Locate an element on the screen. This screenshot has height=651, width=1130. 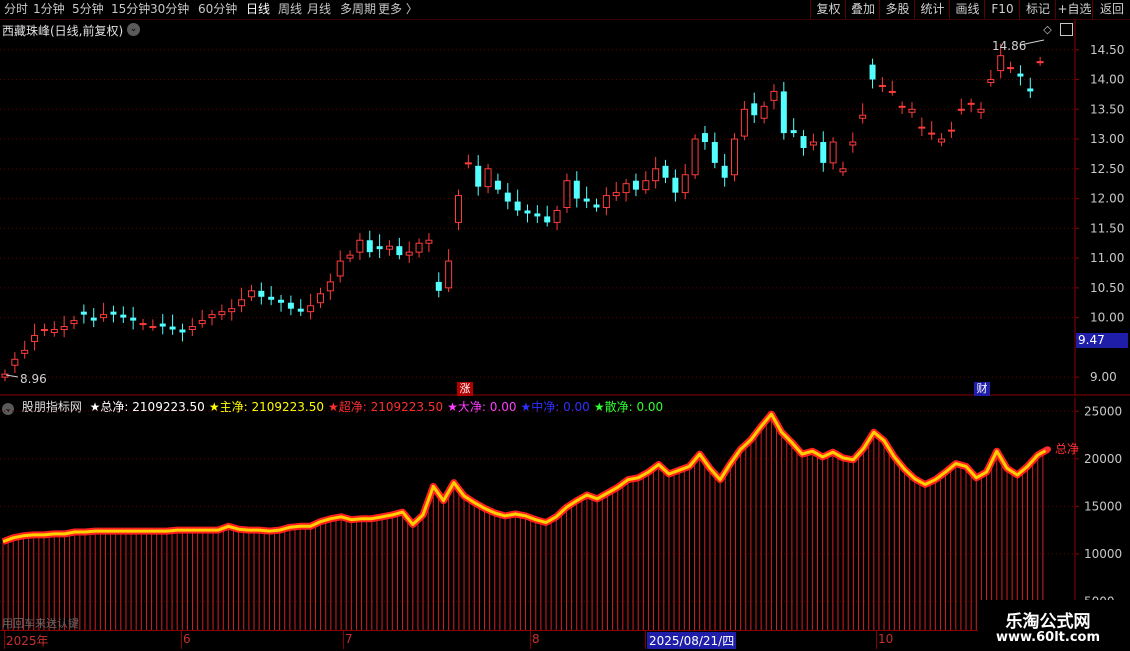
date-label: 2025年 is located at coordinates (27, 641).